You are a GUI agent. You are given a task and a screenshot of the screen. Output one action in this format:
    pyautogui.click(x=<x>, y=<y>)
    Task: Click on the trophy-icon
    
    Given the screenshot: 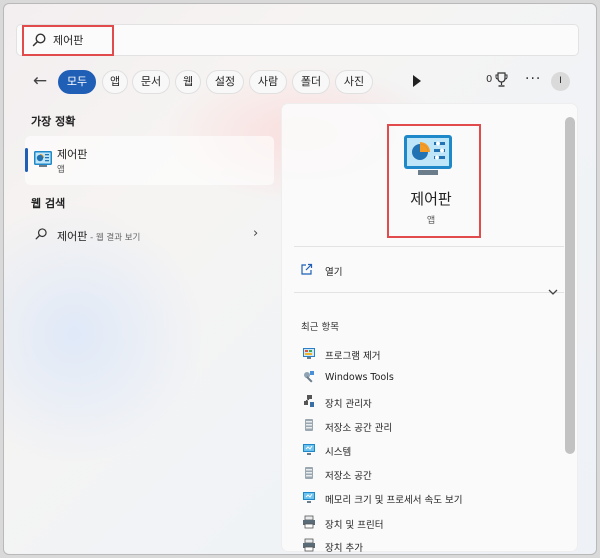 What is the action you would take?
    pyautogui.click(x=501, y=80)
    